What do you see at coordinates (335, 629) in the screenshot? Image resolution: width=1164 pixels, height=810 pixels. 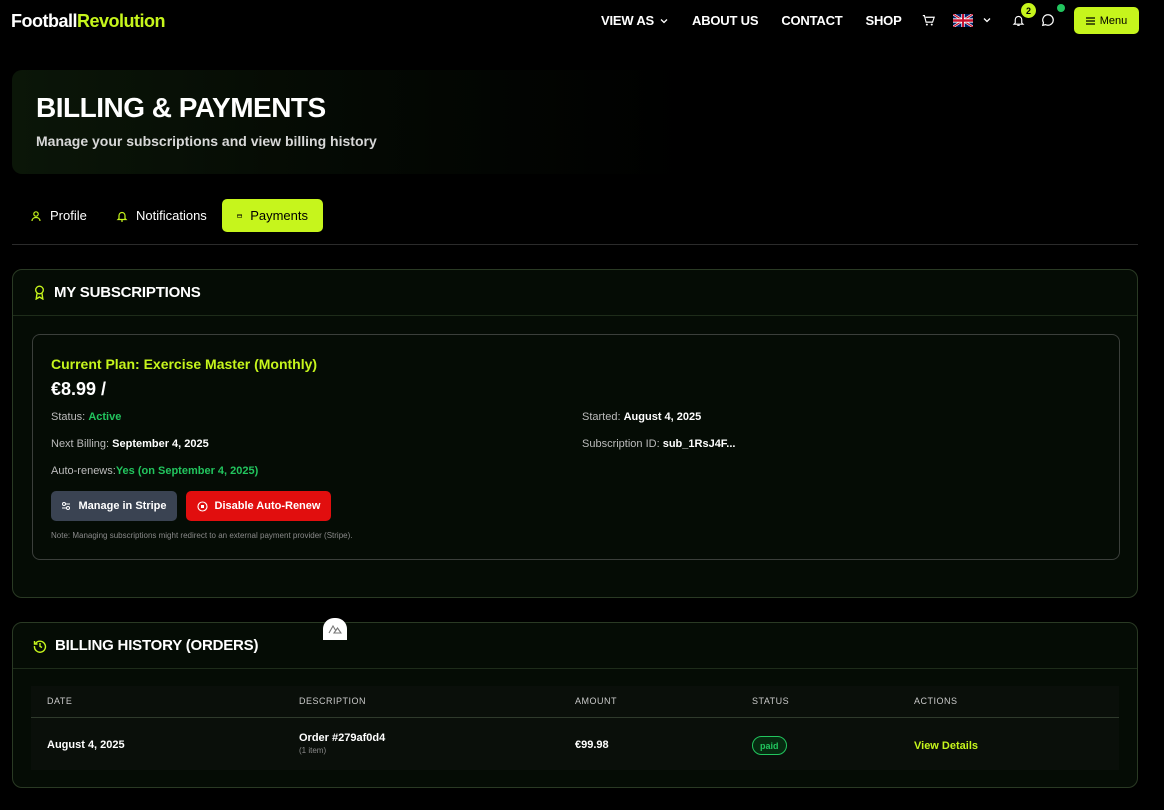 I see `devtools-toggle-icon` at bounding box center [335, 629].